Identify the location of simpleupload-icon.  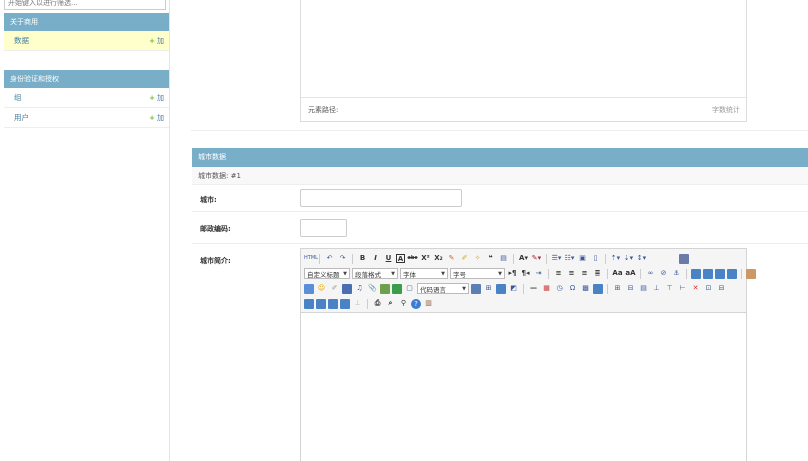
(751, 273).